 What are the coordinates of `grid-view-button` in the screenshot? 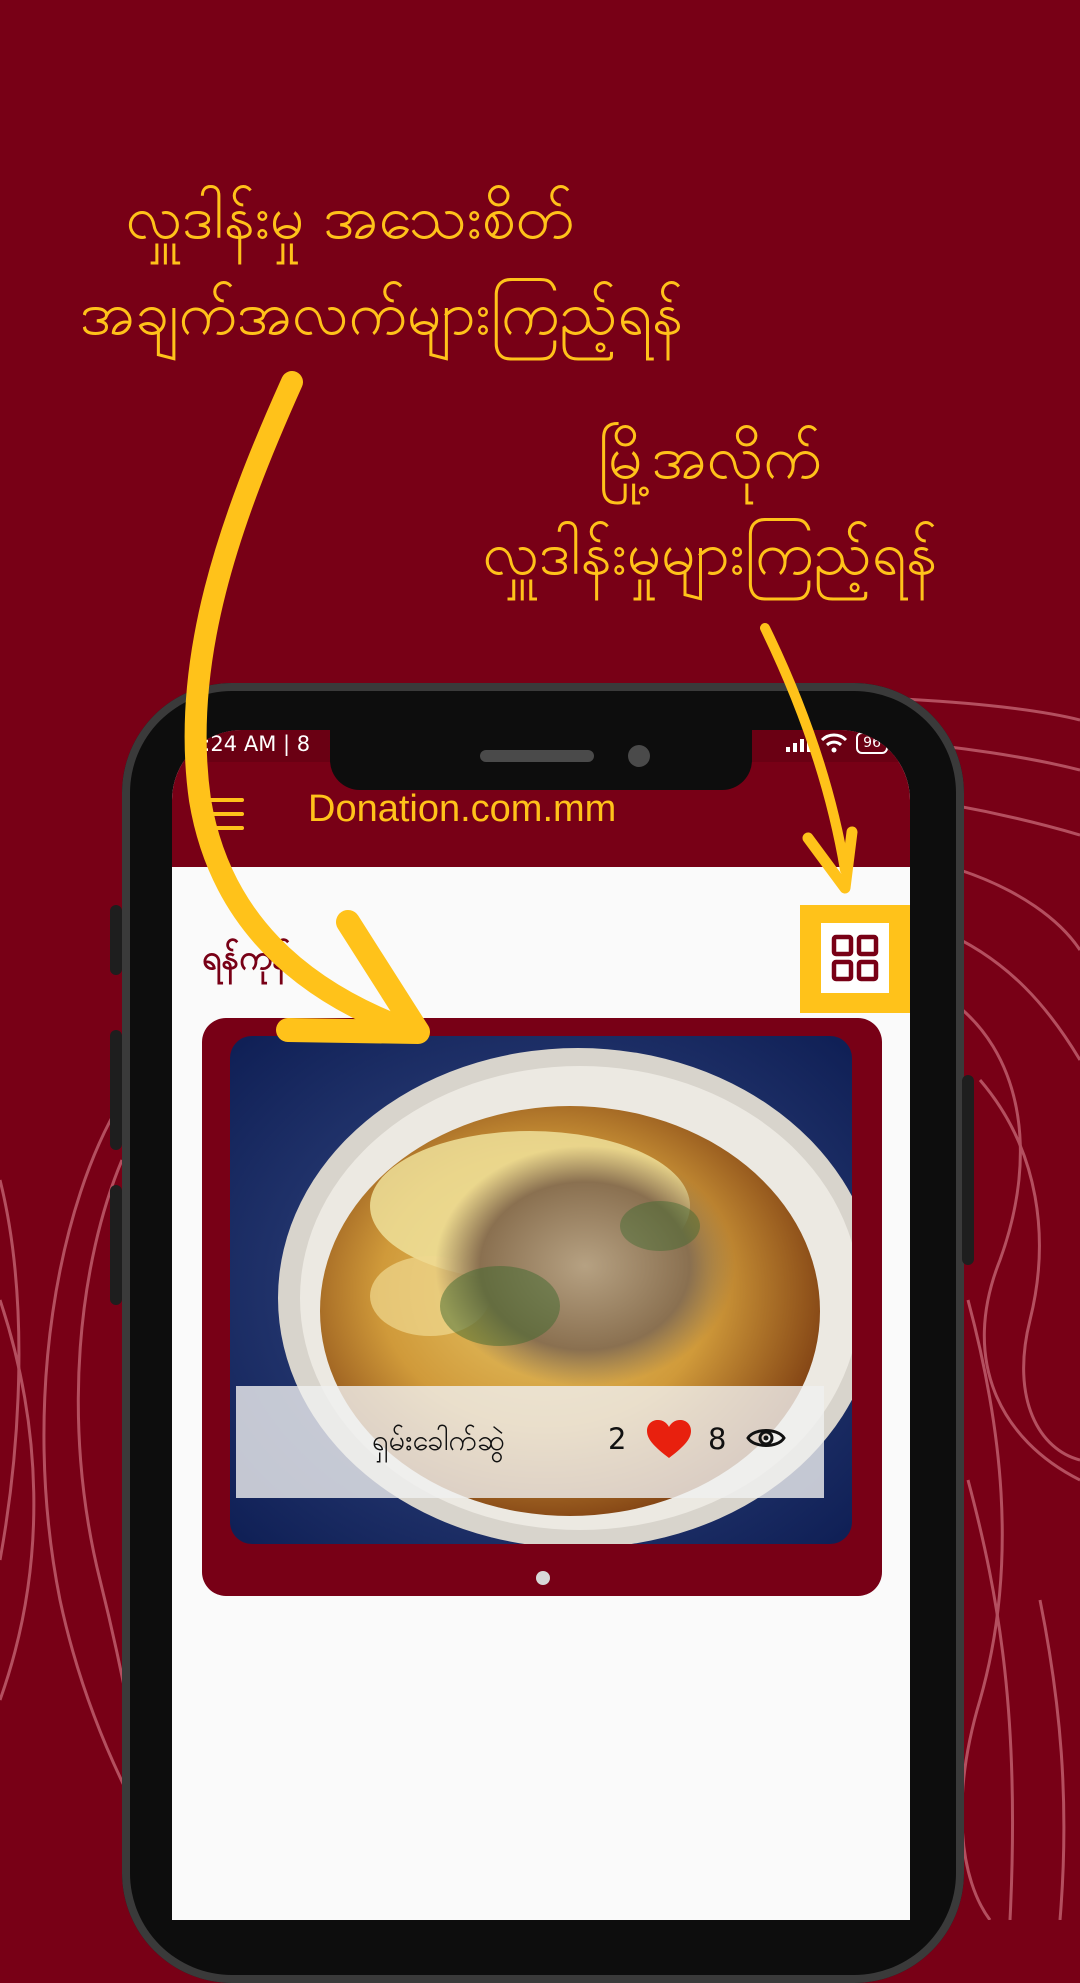 It's located at (855, 958).